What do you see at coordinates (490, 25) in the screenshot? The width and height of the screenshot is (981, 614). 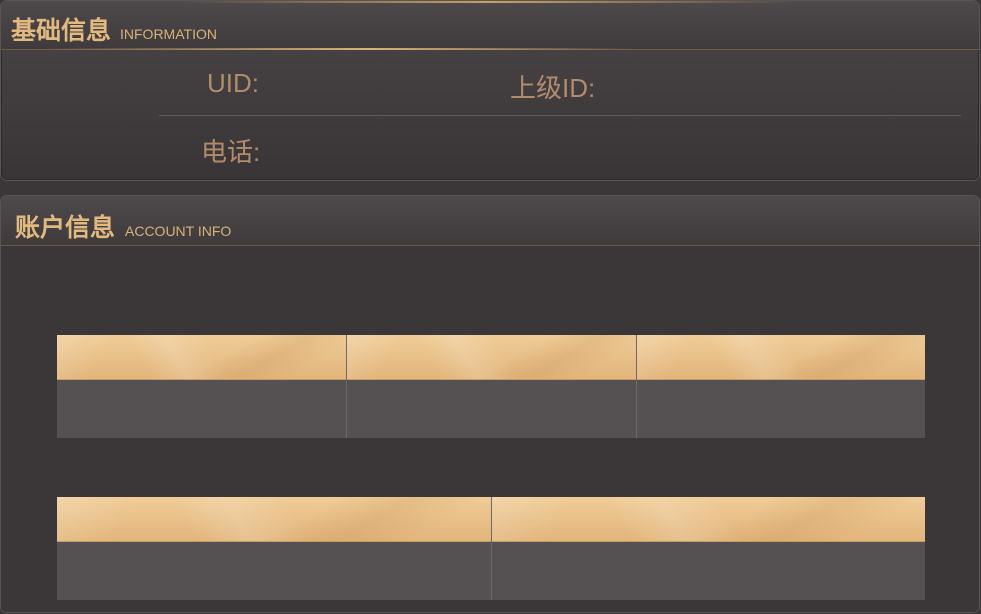 I see `basic-info-header: 基础信息 INFORMATION` at bounding box center [490, 25].